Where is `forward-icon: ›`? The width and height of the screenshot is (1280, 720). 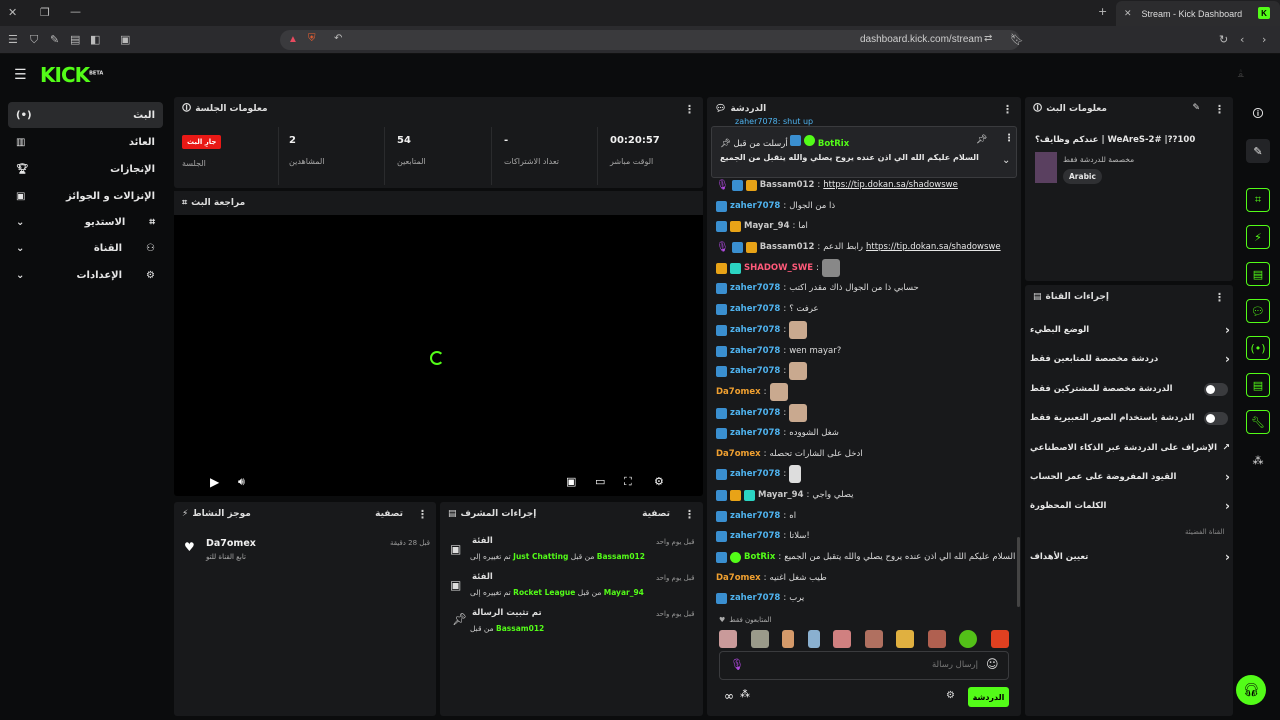 forward-icon: › is located at coordinates (1264, 39).